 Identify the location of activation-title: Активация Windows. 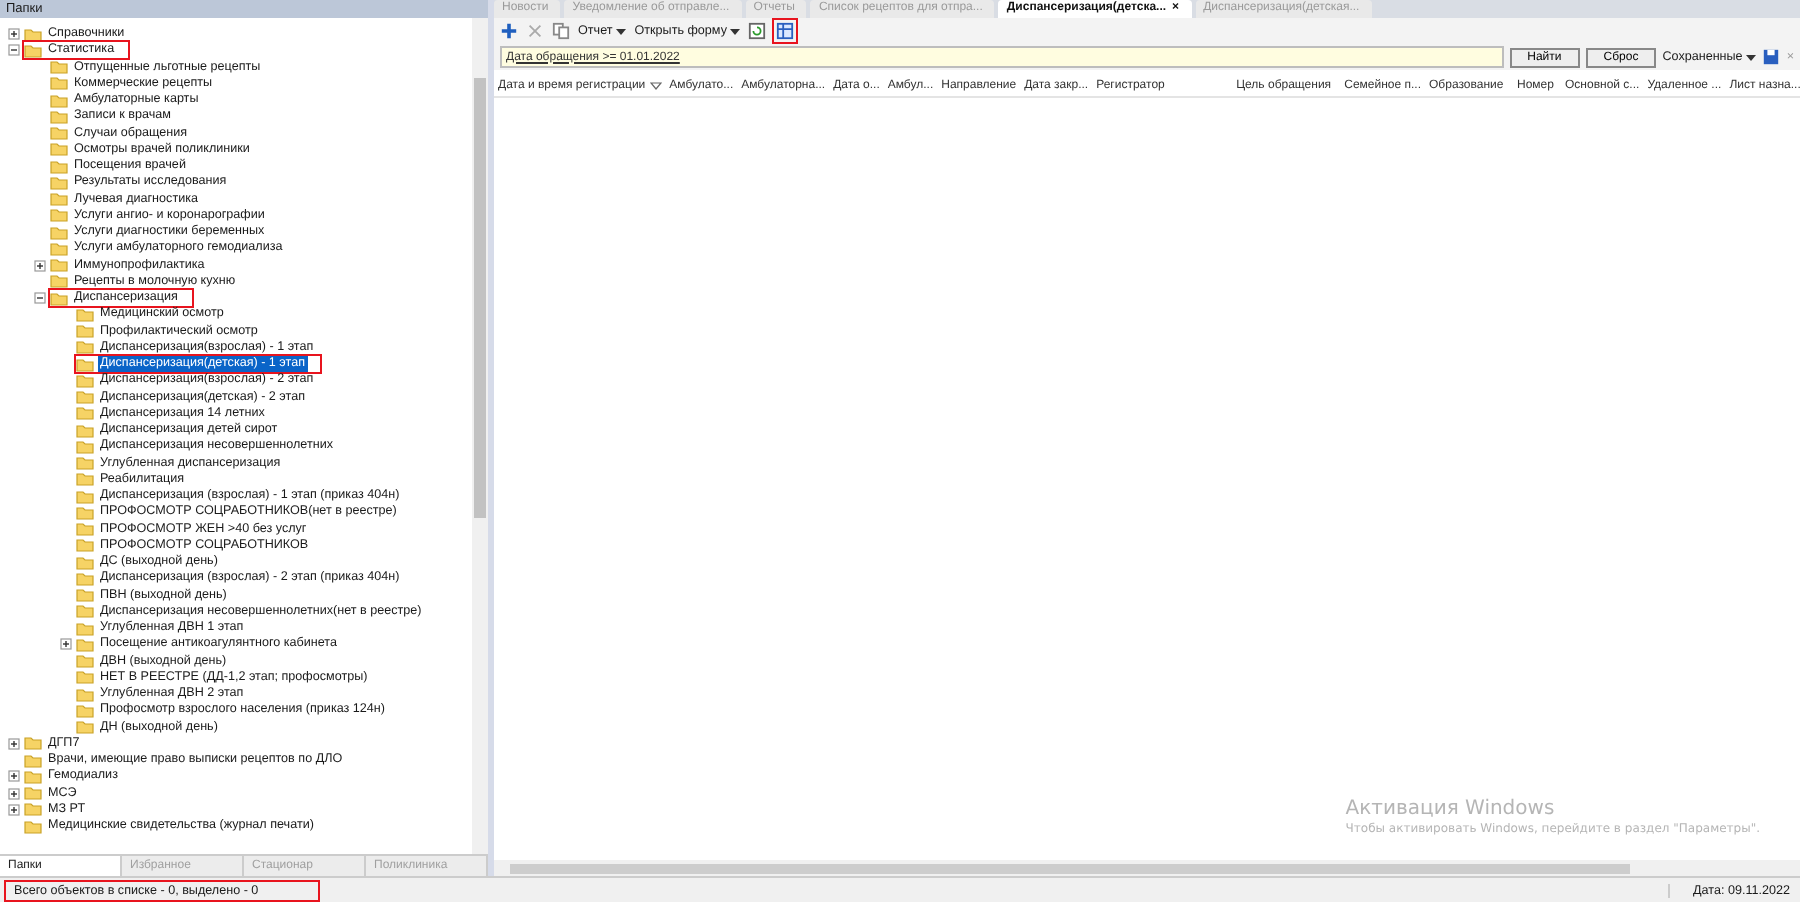
(1451, 809).